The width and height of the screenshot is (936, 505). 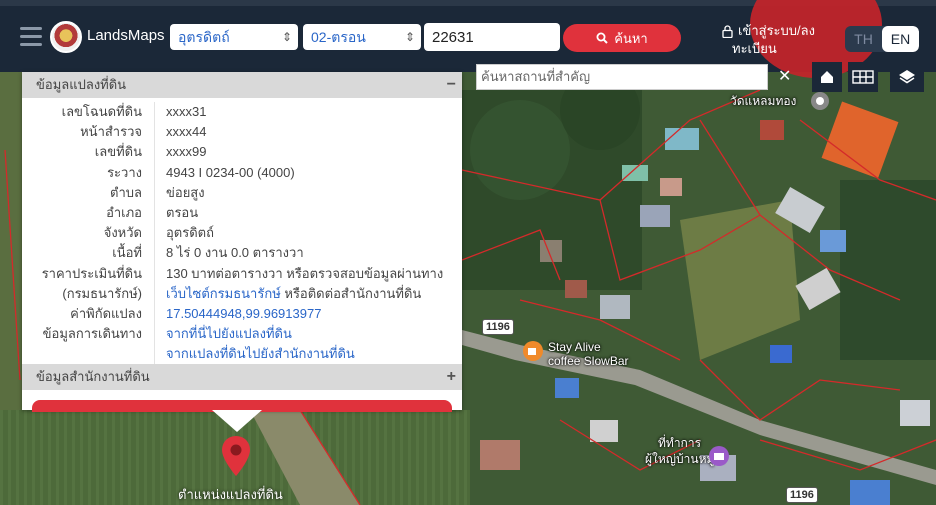 What do you see at coordinates (727, 31) in the screenshot?
I see `lock-icon` at bounding box center [727, 31].